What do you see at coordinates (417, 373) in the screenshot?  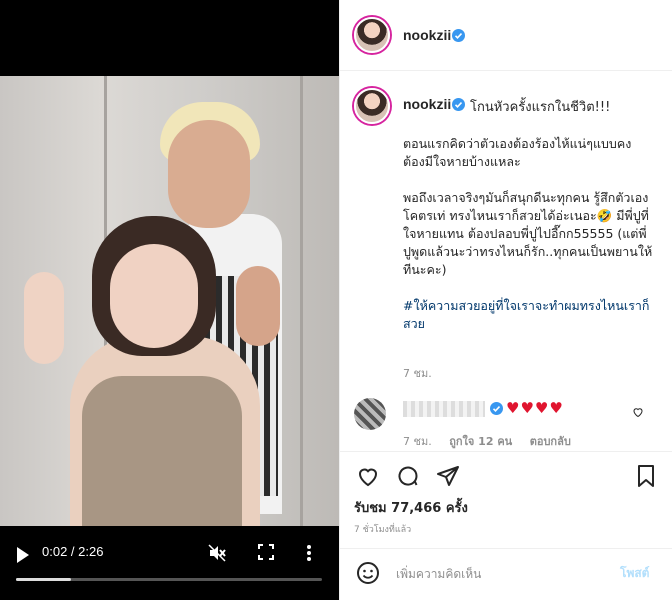 I see `caption-timestamp: 7 ชม.` at bounding box center [417, 373].